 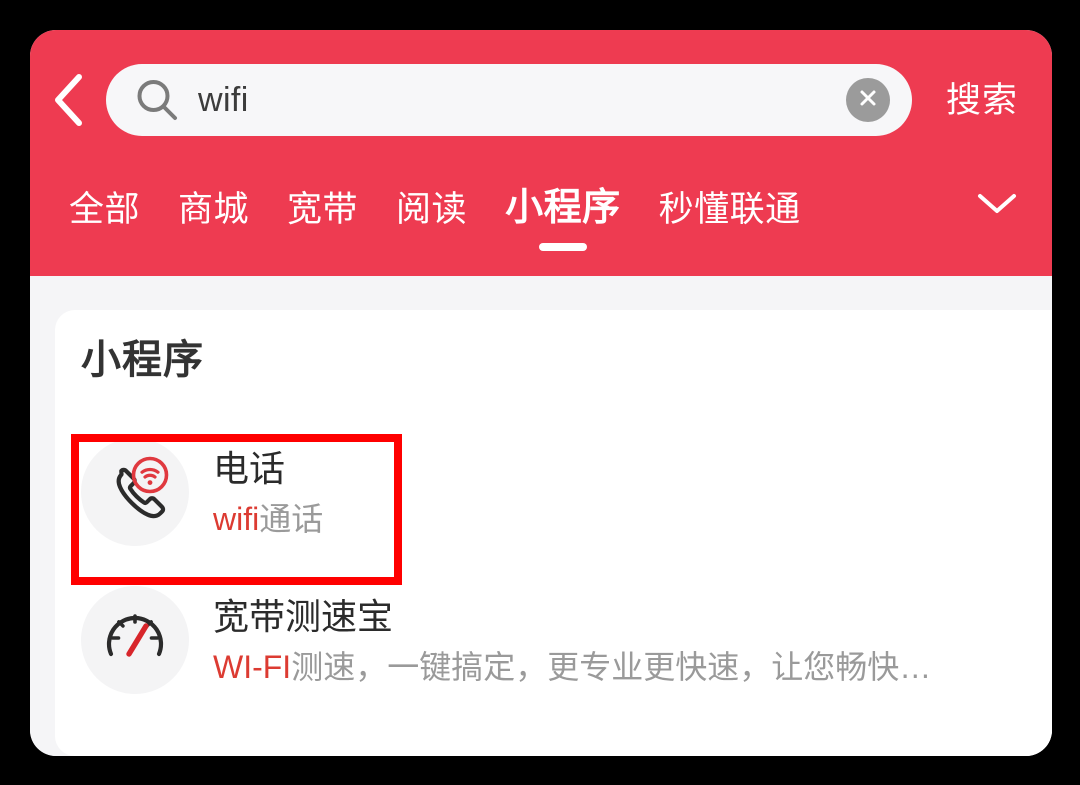 What do you see at coordinates (214, 209) in the screenshot?
I see `tab-label: 商城` at bounding box center [214, 209].